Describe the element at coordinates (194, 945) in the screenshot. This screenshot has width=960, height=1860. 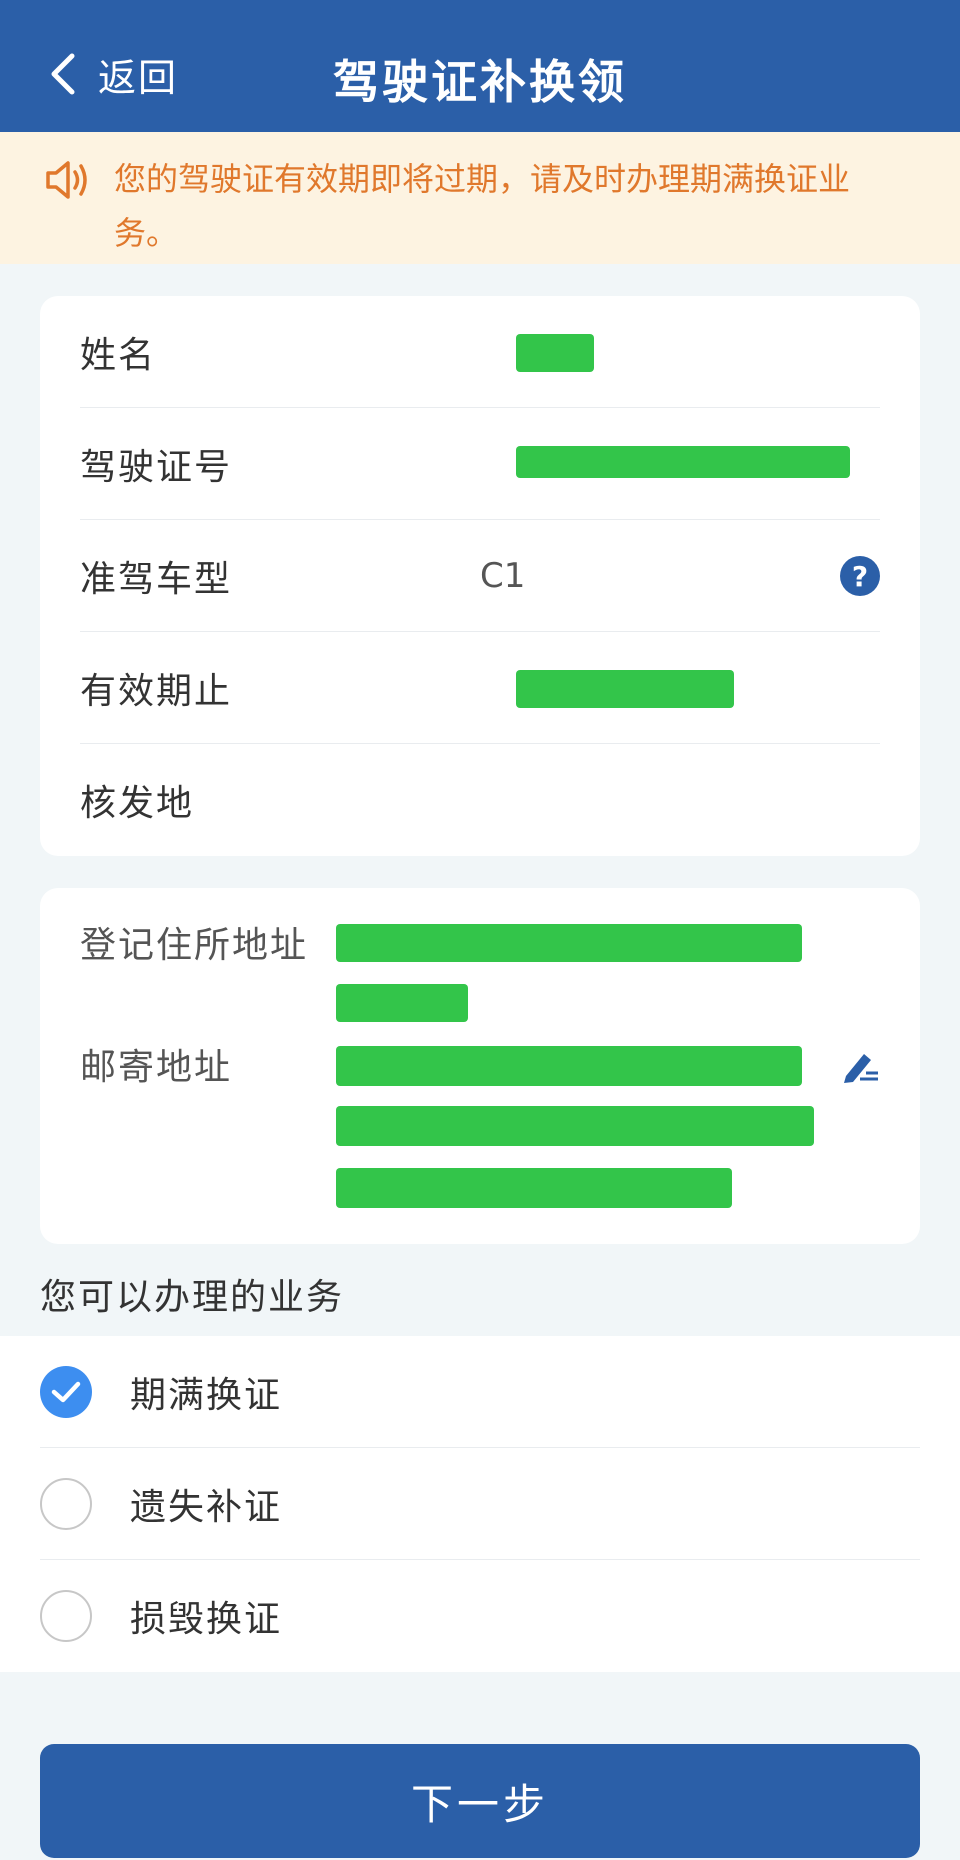
I see `registered-address-label: 登记住所地址` at that location.